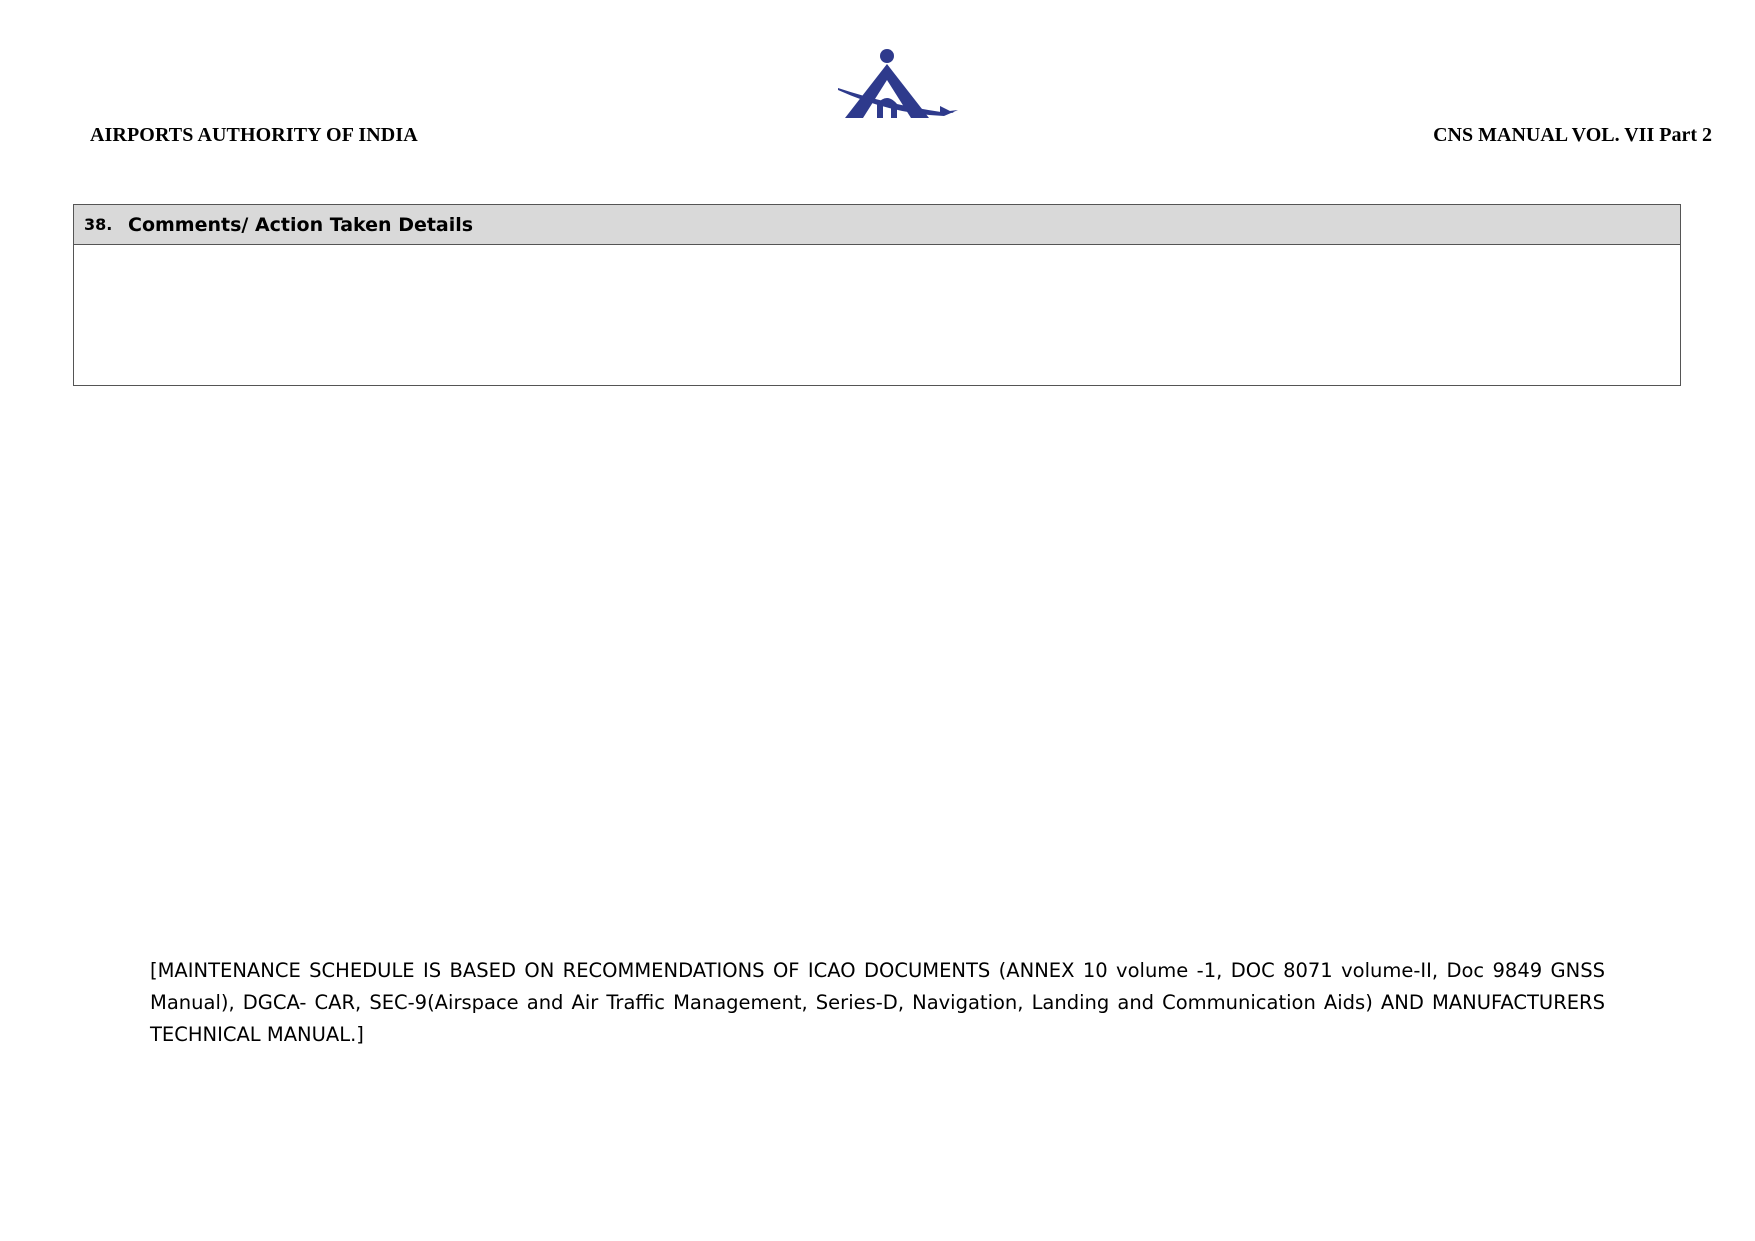 This screenshot has height=1241, width=1755. I want to click on comments-body, so click(877, 315).